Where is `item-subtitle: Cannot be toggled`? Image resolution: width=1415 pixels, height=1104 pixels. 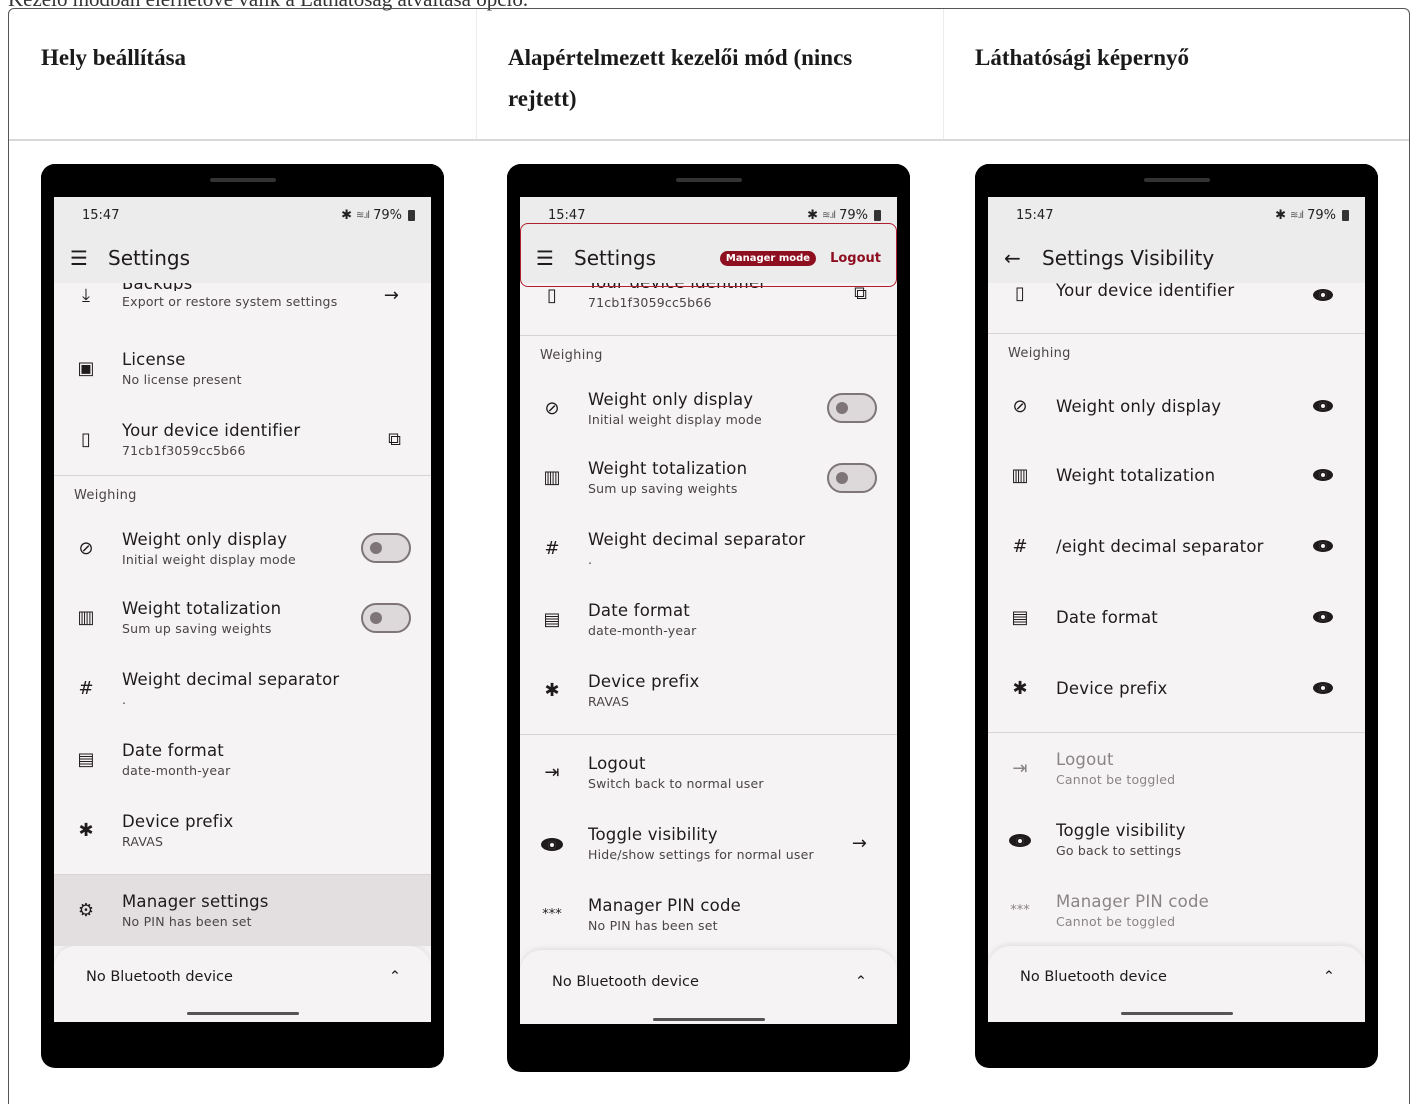
item-subtitle: Cannot be toggled is located at coordinates (1116, 779).